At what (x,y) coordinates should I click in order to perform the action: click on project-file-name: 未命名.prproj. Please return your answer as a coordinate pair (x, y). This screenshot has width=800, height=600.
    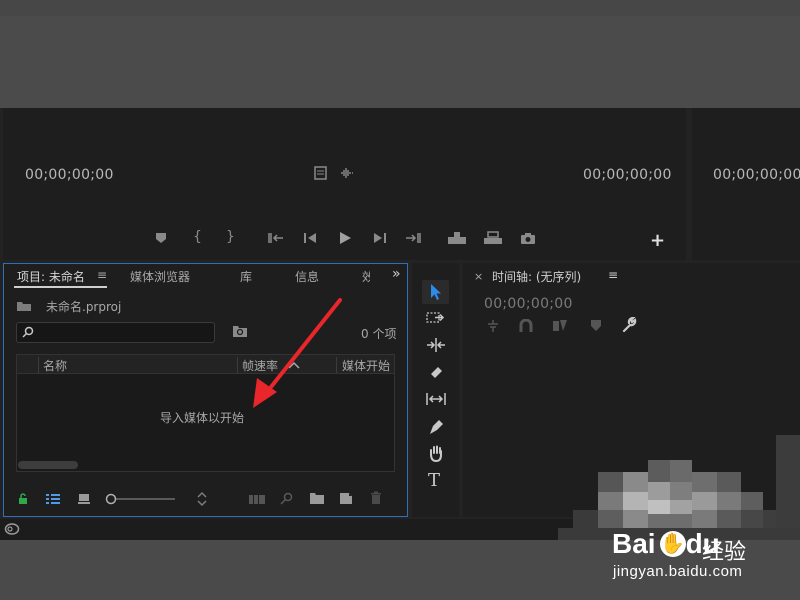
    Looking at the image, I should click on (84, 307).